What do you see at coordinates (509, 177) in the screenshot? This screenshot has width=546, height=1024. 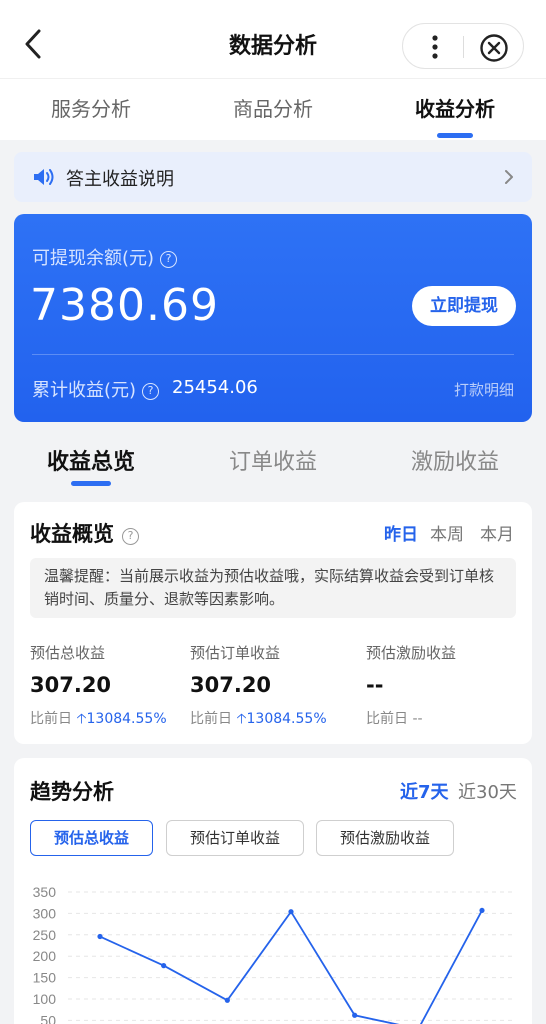 I see `chevron-right-icon` at bounding box center [509, 177].